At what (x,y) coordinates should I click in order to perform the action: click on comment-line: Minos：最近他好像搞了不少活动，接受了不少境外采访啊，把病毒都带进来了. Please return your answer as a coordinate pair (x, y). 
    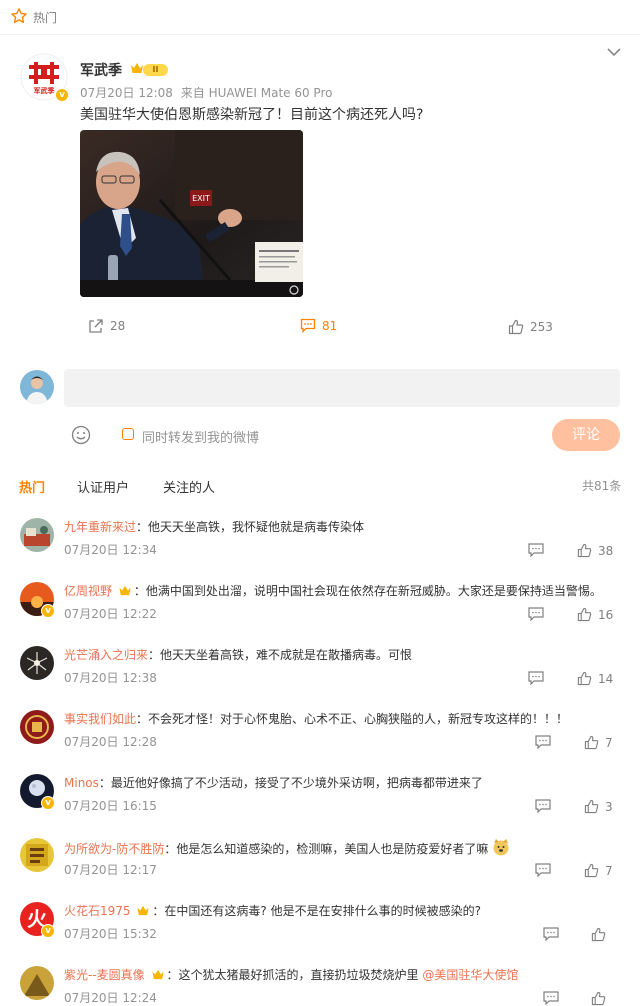
    Looking at the image, I should click on (273, 782).